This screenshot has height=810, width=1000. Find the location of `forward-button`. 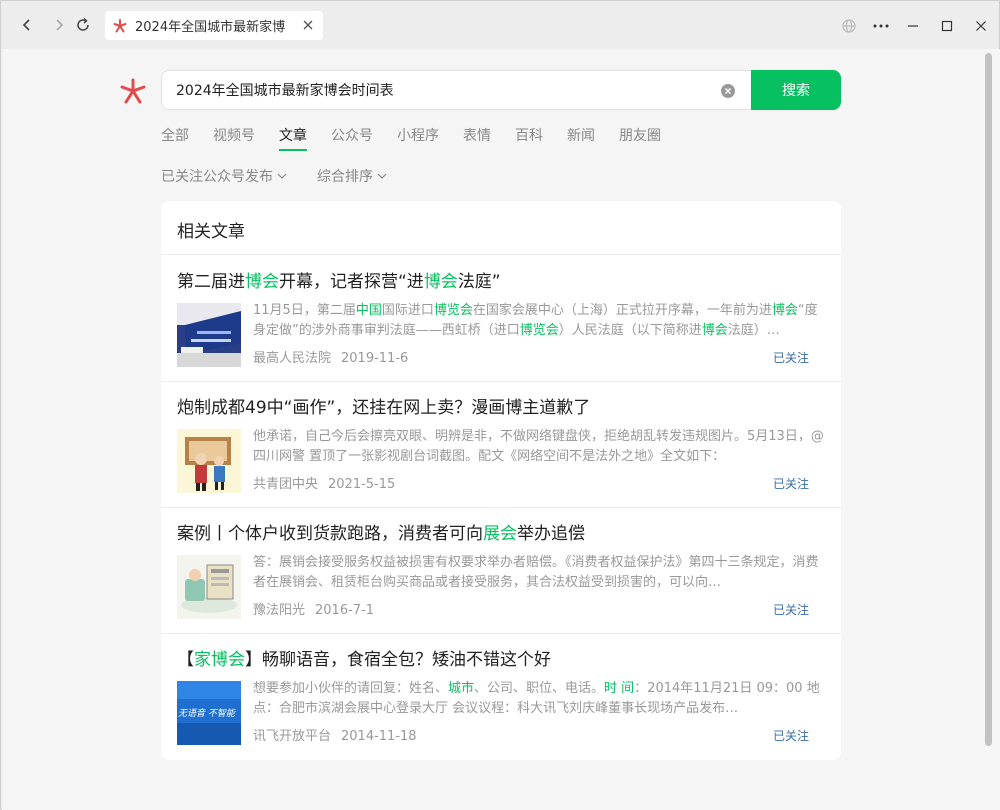

forward-button is located at coordinates (59, 25).